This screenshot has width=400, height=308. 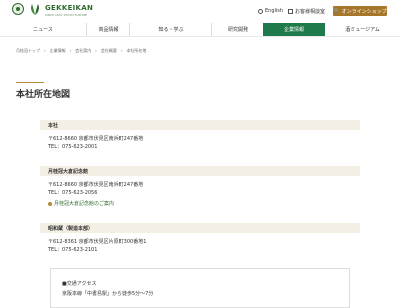 What do you see at coordinates (362, 29) in the screenshot?
I see `nav-item-museum: 酒ミュージアム` at bounding box center [362, 29].